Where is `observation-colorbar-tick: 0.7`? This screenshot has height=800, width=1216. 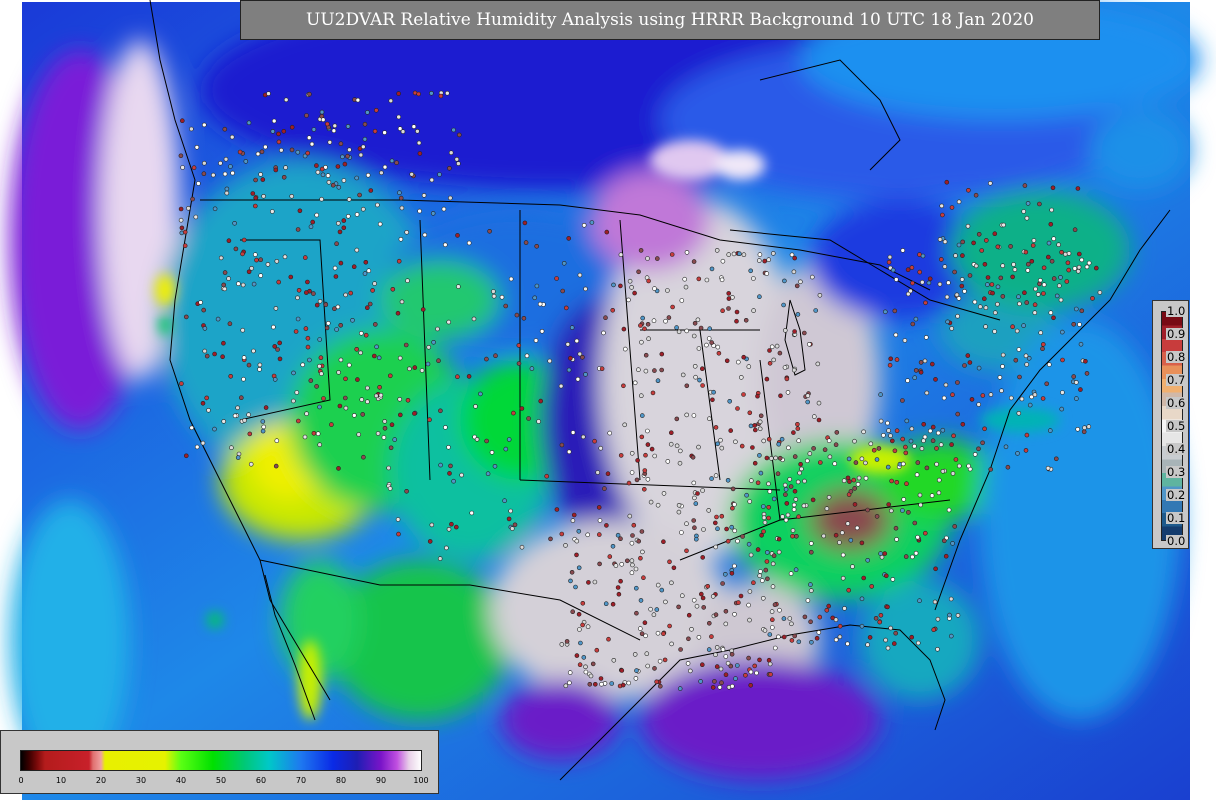
observation-colorbar-tick: 0.7 is located at coordinates (1176, 380).